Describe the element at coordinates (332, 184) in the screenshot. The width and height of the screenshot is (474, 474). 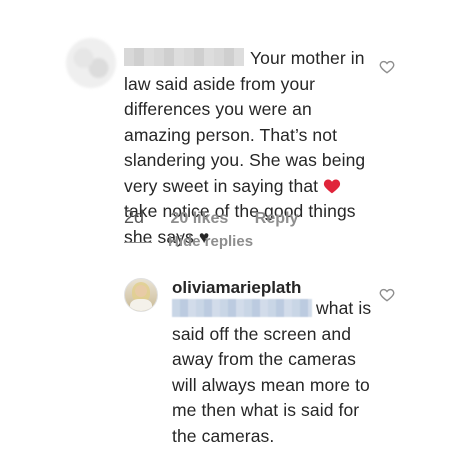
I see `red-heart-emoji-icon` at that location.